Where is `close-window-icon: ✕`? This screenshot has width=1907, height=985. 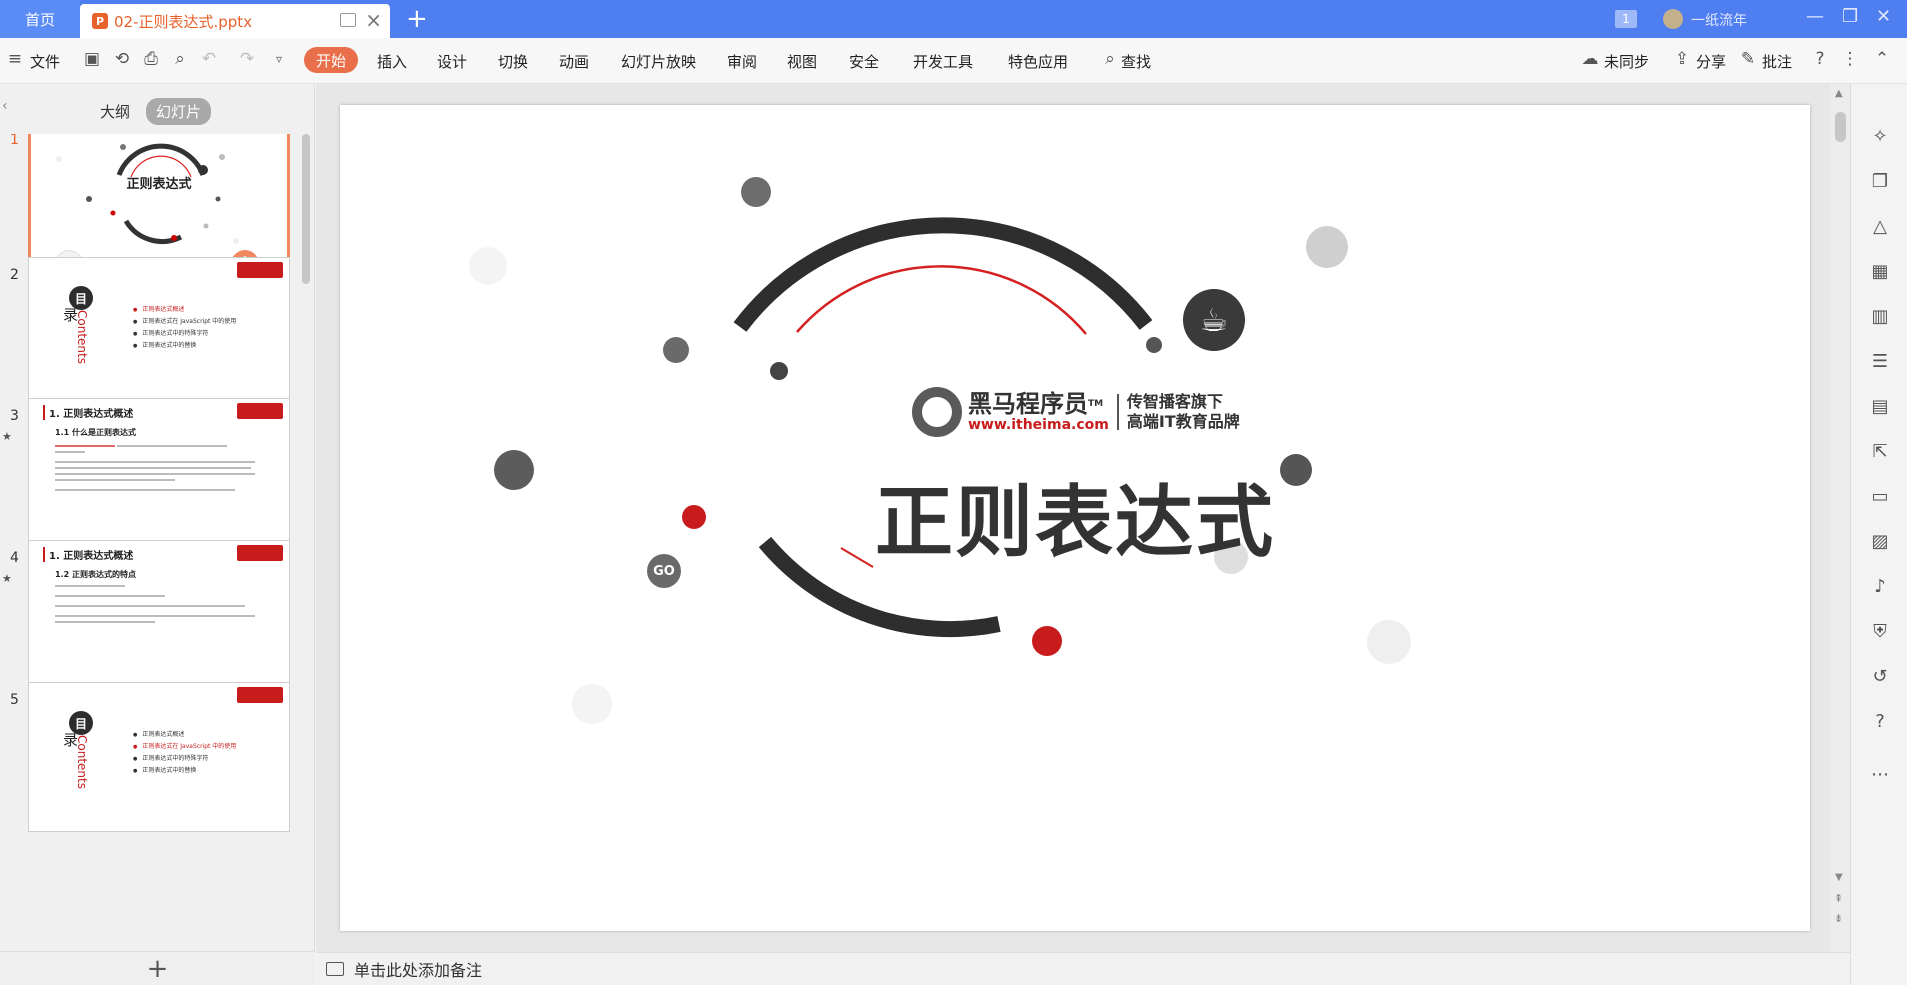 close-window-icon: ✕ is located at coordinates (1883, 16).